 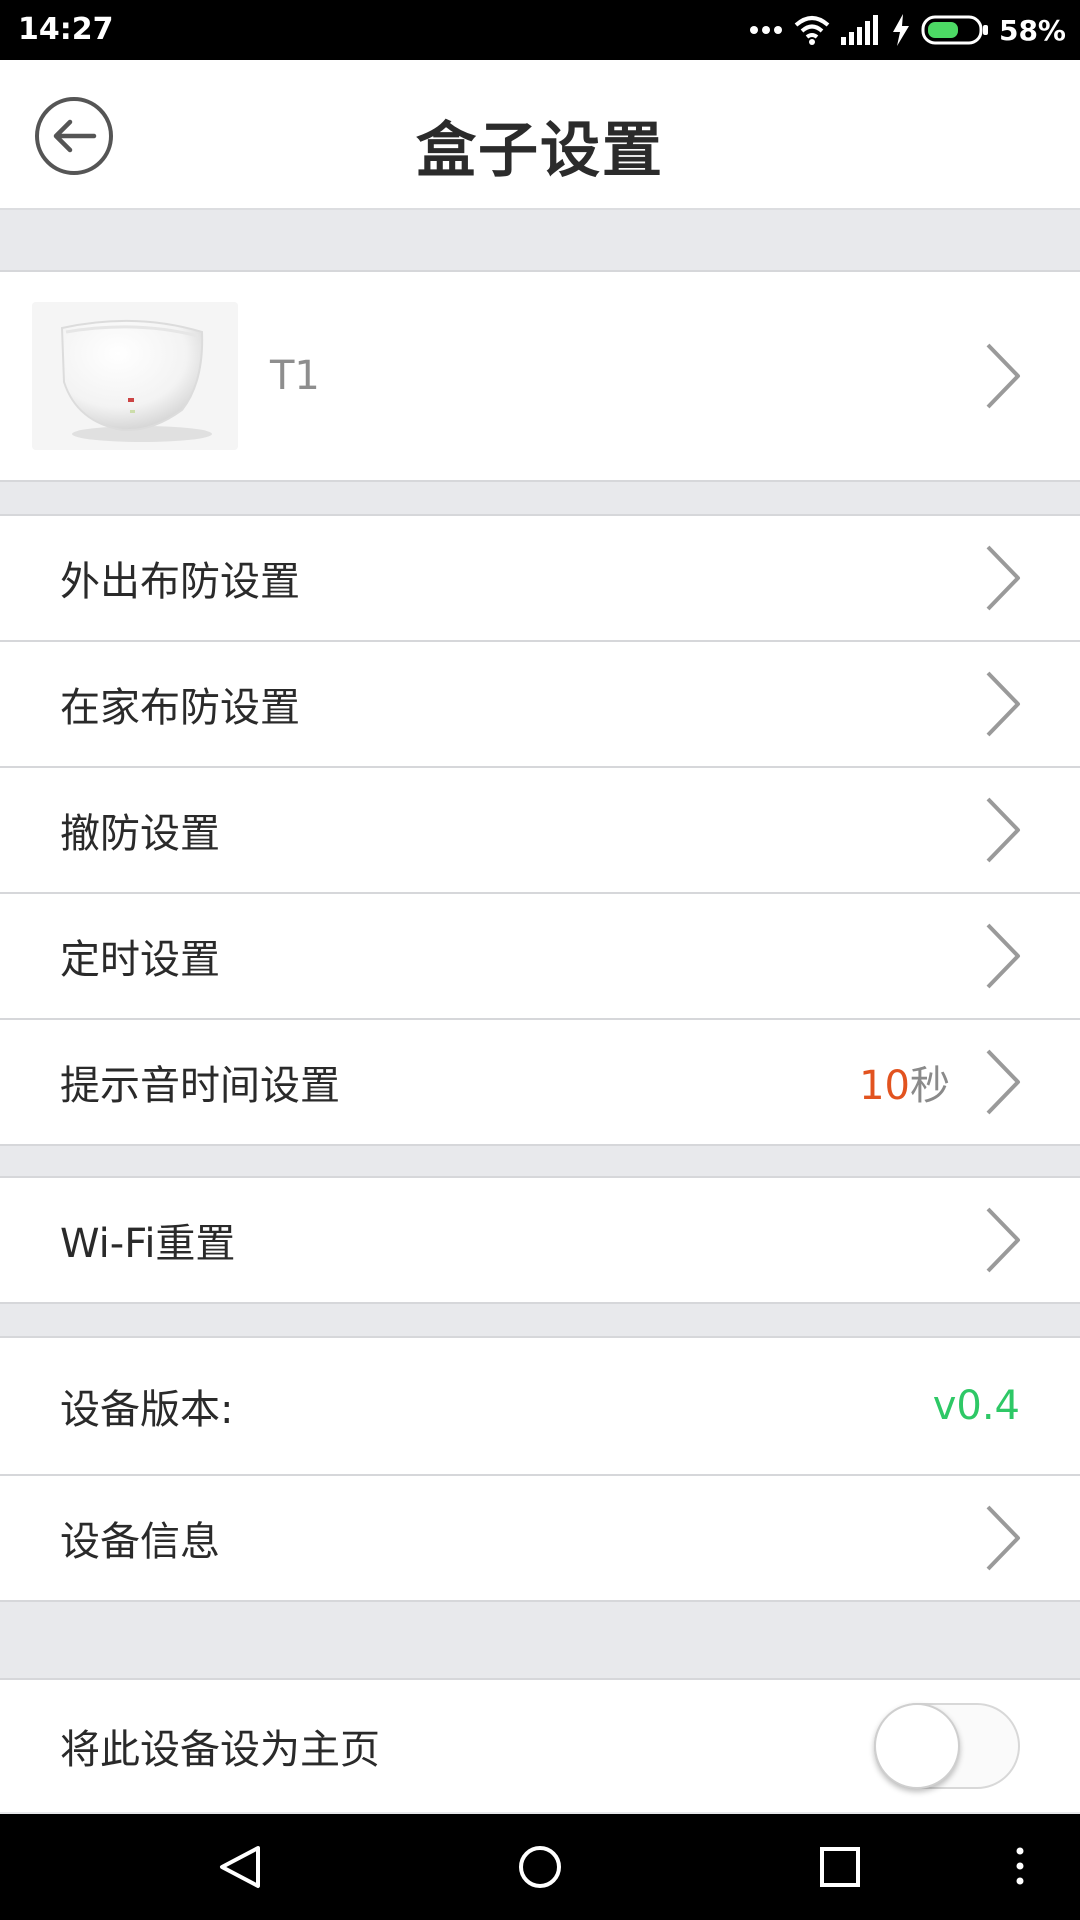 I want to click on set-home-toggle, so click(x=947, y=1746).